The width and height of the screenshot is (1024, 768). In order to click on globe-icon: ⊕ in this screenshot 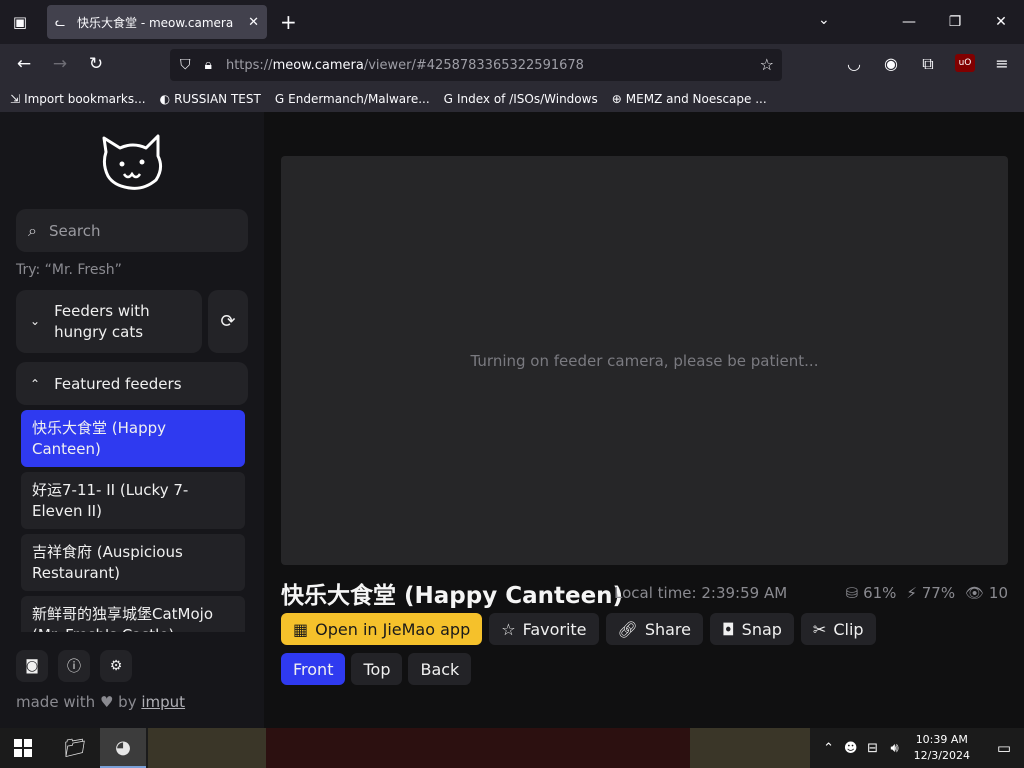, I will do `click(616, 99)`.